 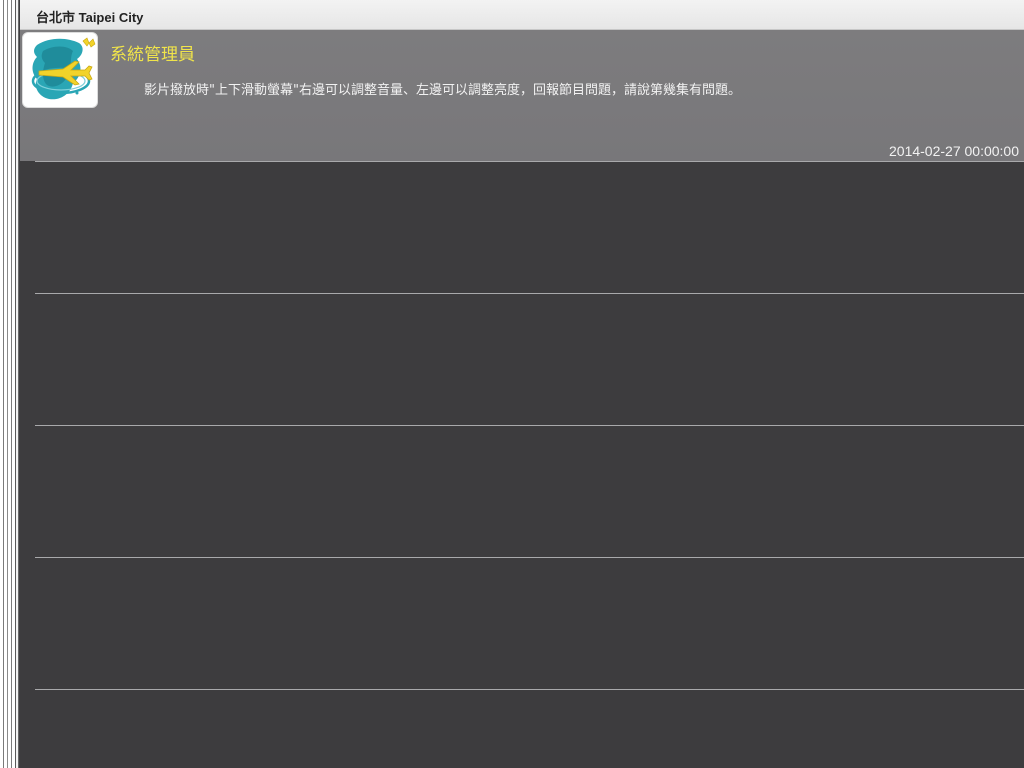 What do you see at coordinates (522, 729) in the screenshot?
I see `list-item` at bounding box center [522, 729].